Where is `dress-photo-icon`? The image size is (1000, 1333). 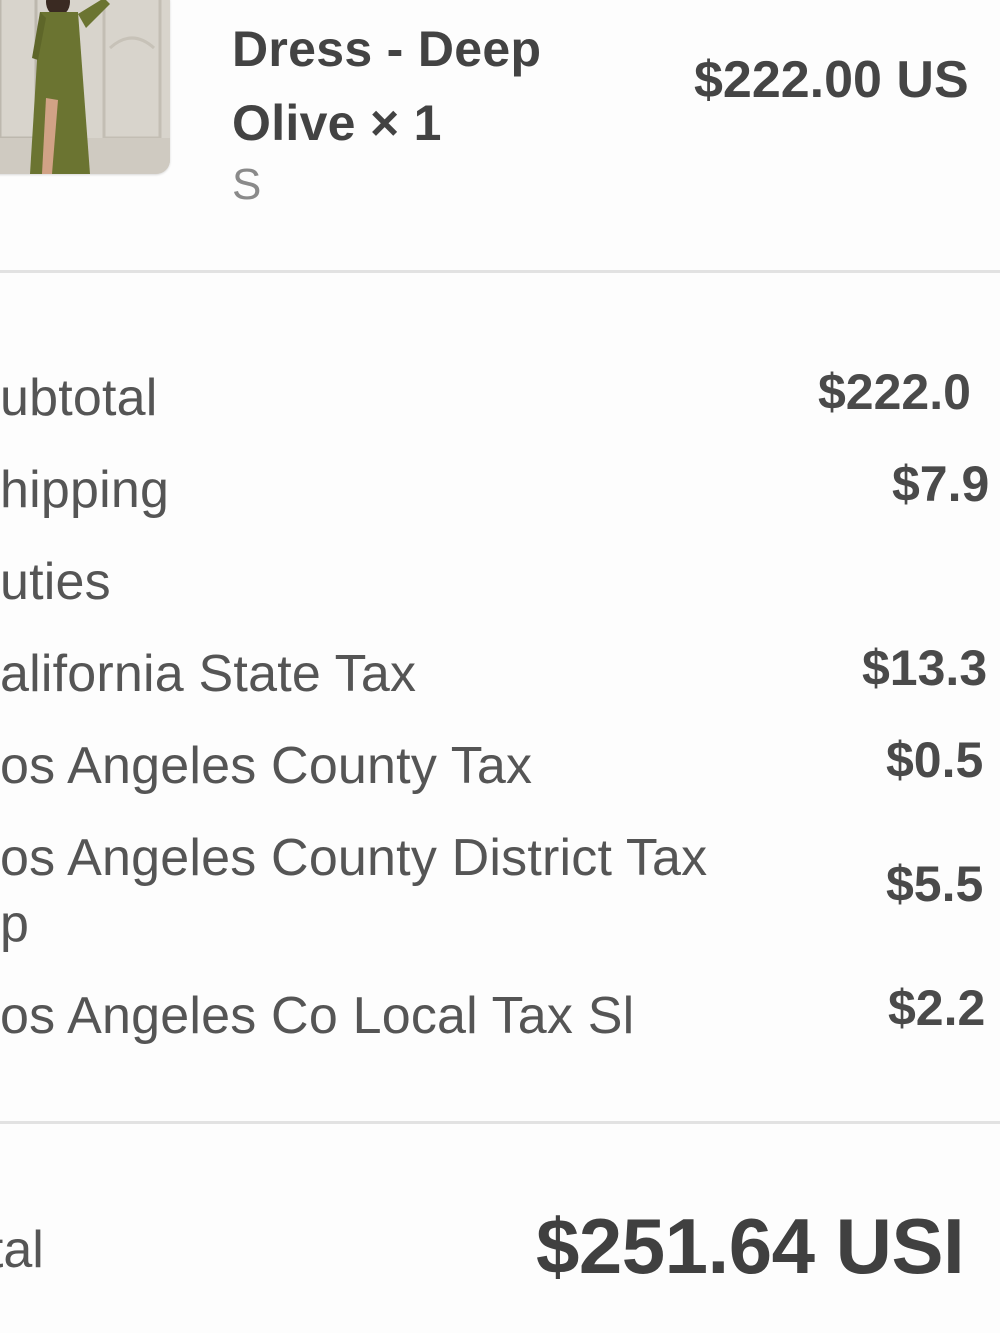
dress-photo-icon is located at coordinates (85, 87).